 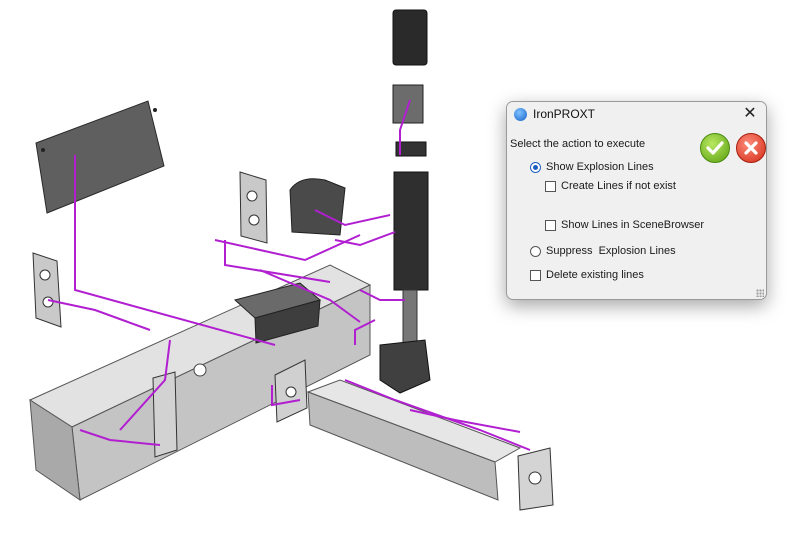 I want to click on suppress-explosion-lines-radio: Suppress Explosion Lines, so click(x=603, y=251).